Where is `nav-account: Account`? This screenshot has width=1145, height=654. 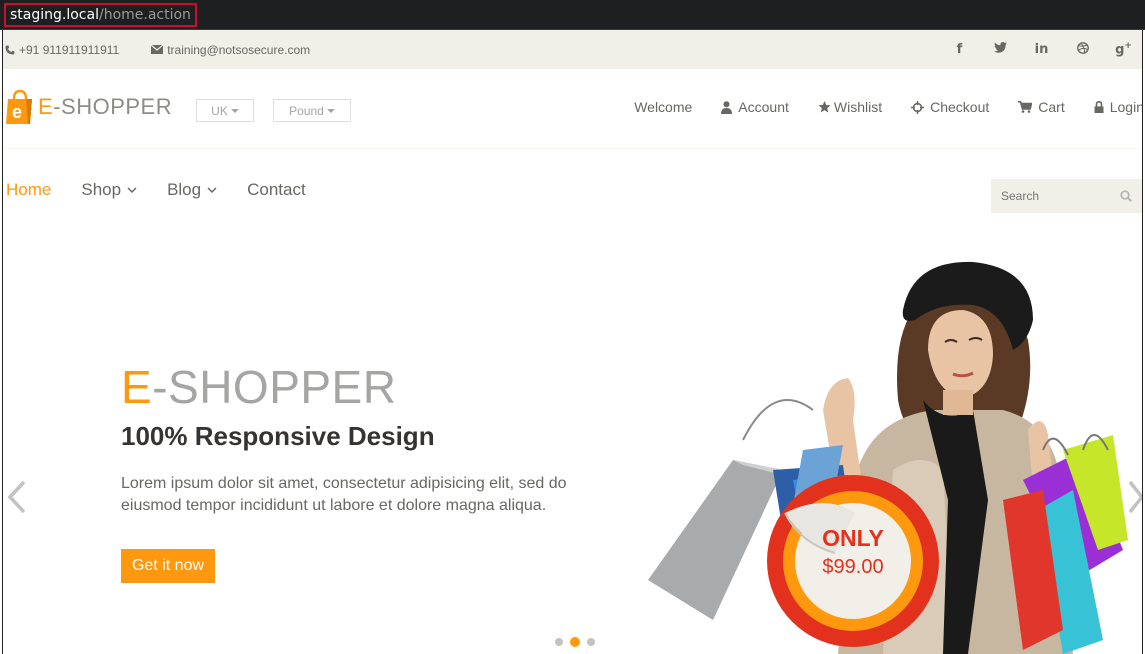 nav-account: Account is located at coordinates (755, 107).